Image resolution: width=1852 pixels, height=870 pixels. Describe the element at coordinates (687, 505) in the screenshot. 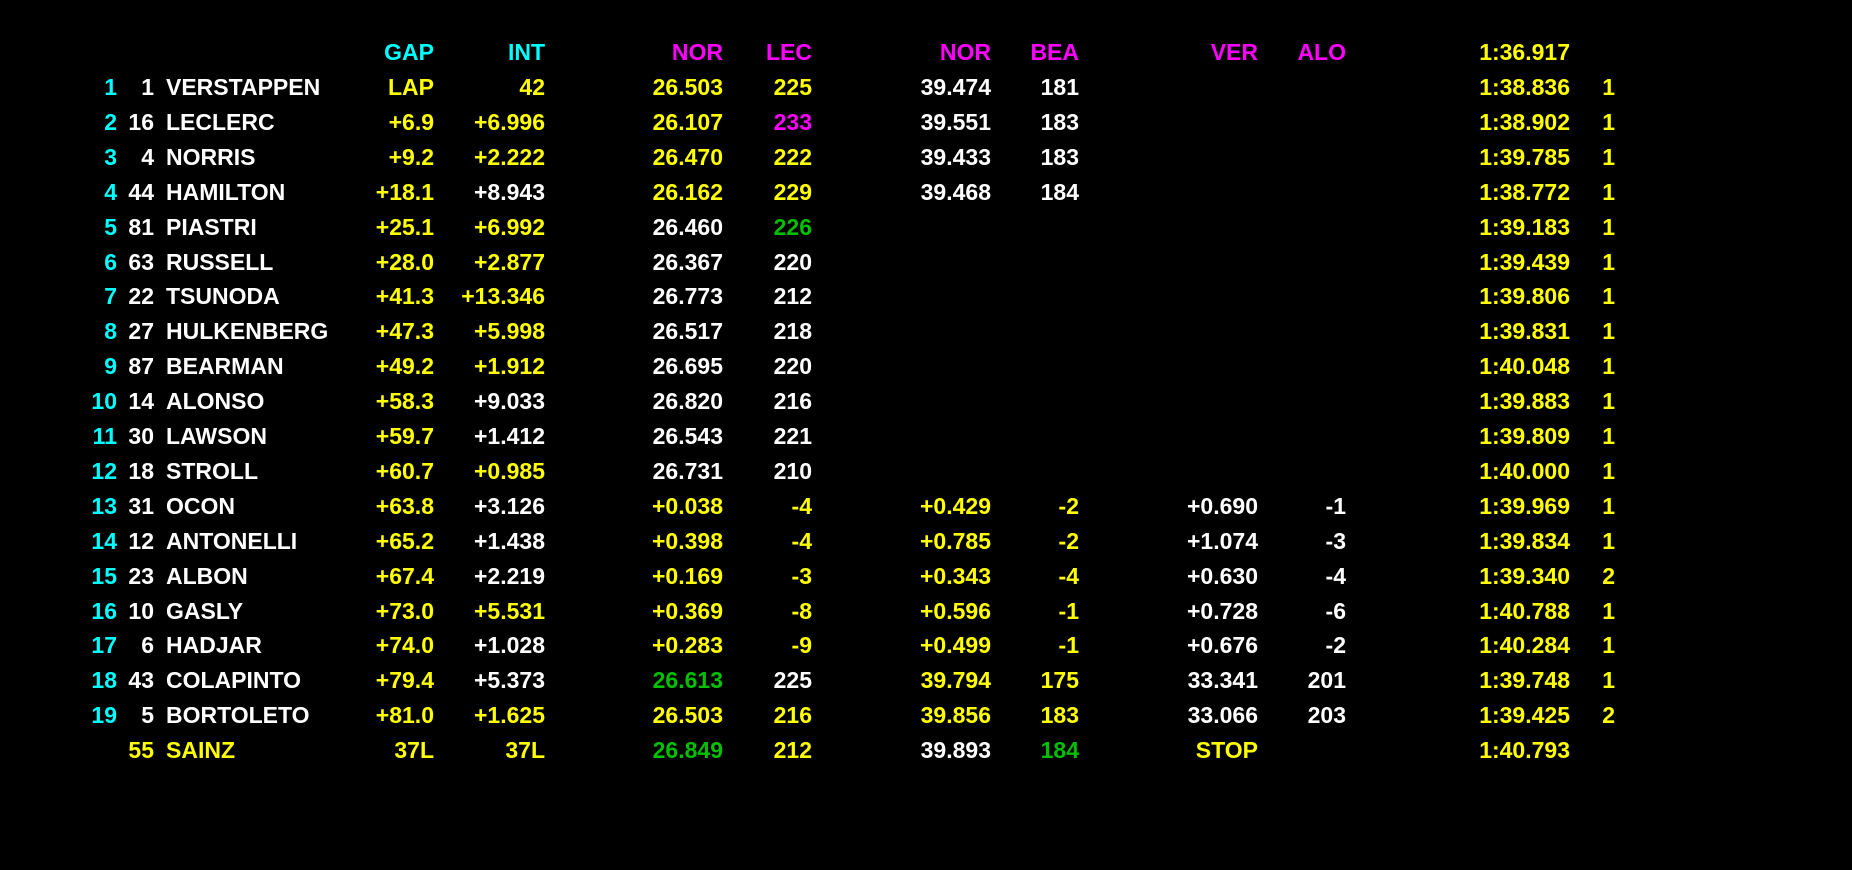

I see `s1-cell: +0.038` at that location.